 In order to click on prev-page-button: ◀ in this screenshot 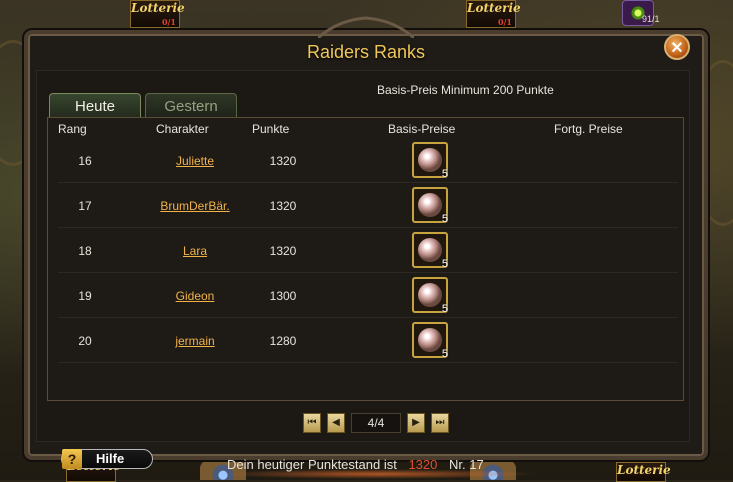, I will do `click(336, 423)`.